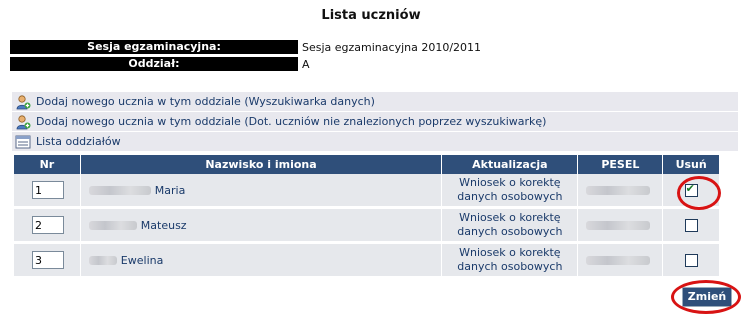  What do you see at coordinates (261, 164) in the screenshot?
I see `header-name: Nazwisko i imiona` at bounding box center [261, 164].